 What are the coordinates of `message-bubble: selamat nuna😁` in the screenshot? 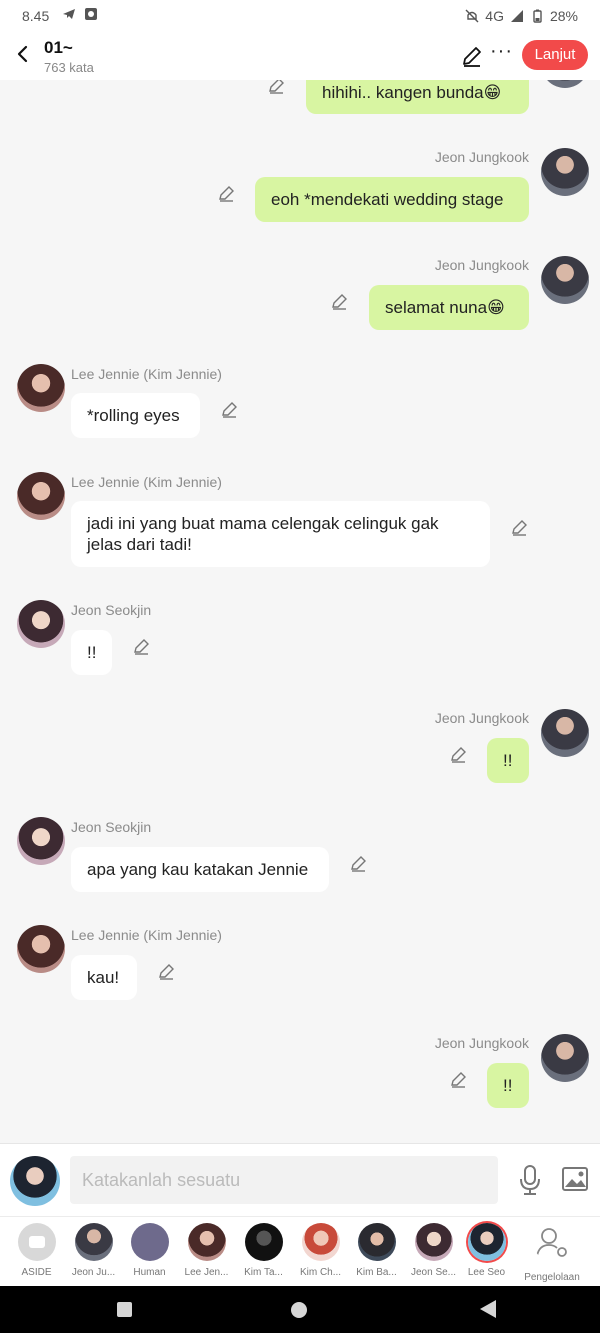 It's located at (449, 307).